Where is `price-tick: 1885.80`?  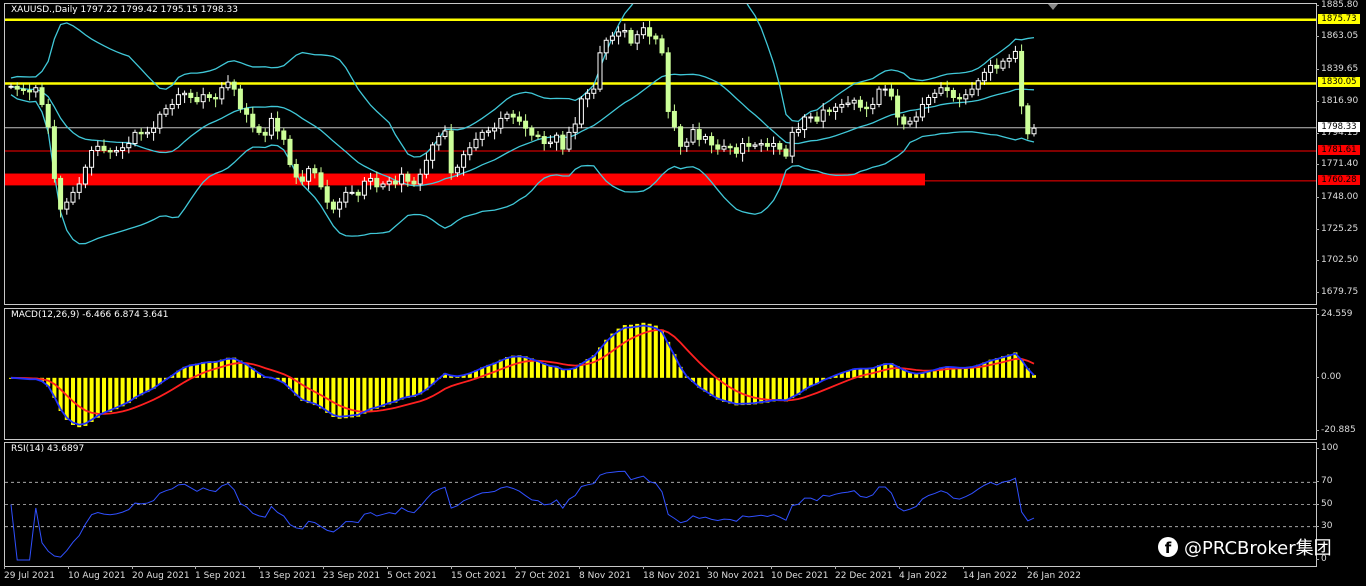
price-tick: 1885.80 is located at coordinates (1337, 5).